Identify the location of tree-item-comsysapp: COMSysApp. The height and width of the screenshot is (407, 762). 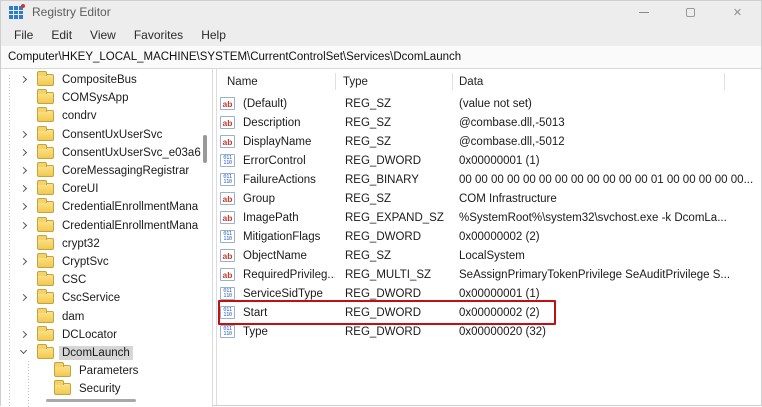
(106, 98).